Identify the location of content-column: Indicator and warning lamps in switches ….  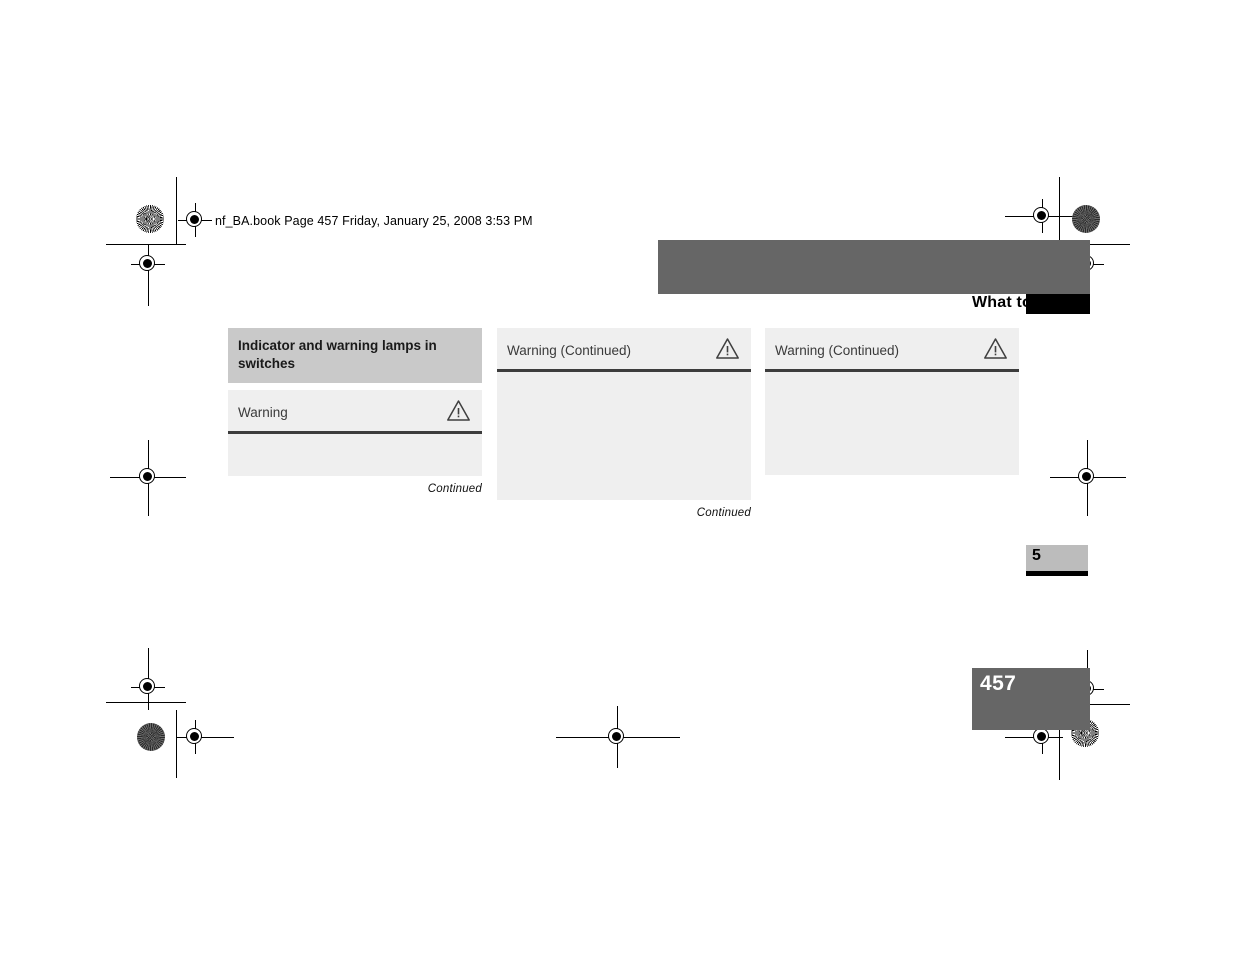
(355, 411).